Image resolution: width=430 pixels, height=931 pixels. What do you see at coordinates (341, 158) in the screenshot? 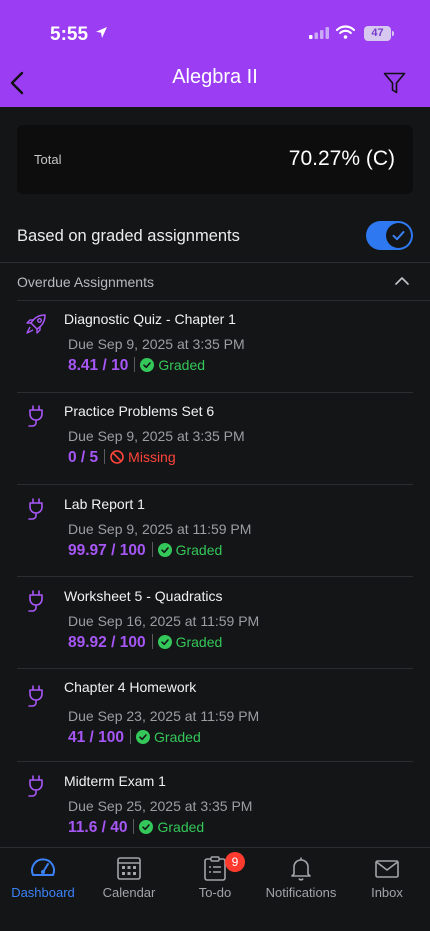
I see `total-grade-value: 70.27% (C)` at bounding box center [341, 158].